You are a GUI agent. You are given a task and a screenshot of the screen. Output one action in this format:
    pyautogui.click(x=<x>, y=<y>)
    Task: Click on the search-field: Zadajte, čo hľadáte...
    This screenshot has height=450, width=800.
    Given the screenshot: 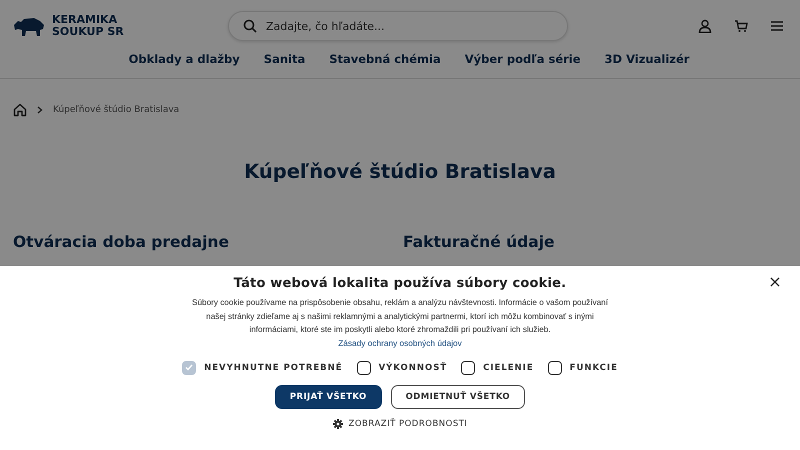 What is the action you would take?
    pyautogui.click(x=398, y=26)
    